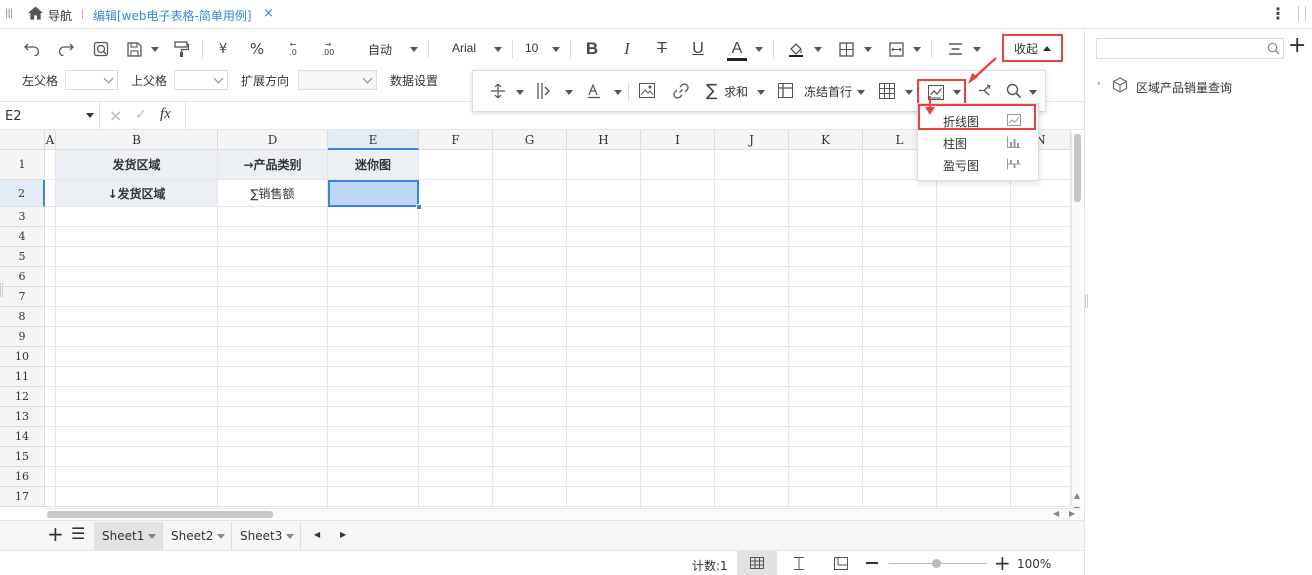 This screenshot has width=1312, height=575. Describe the element at coordinates (22, 165) in the screenshot. I see `row-header-1: 1` at that location.